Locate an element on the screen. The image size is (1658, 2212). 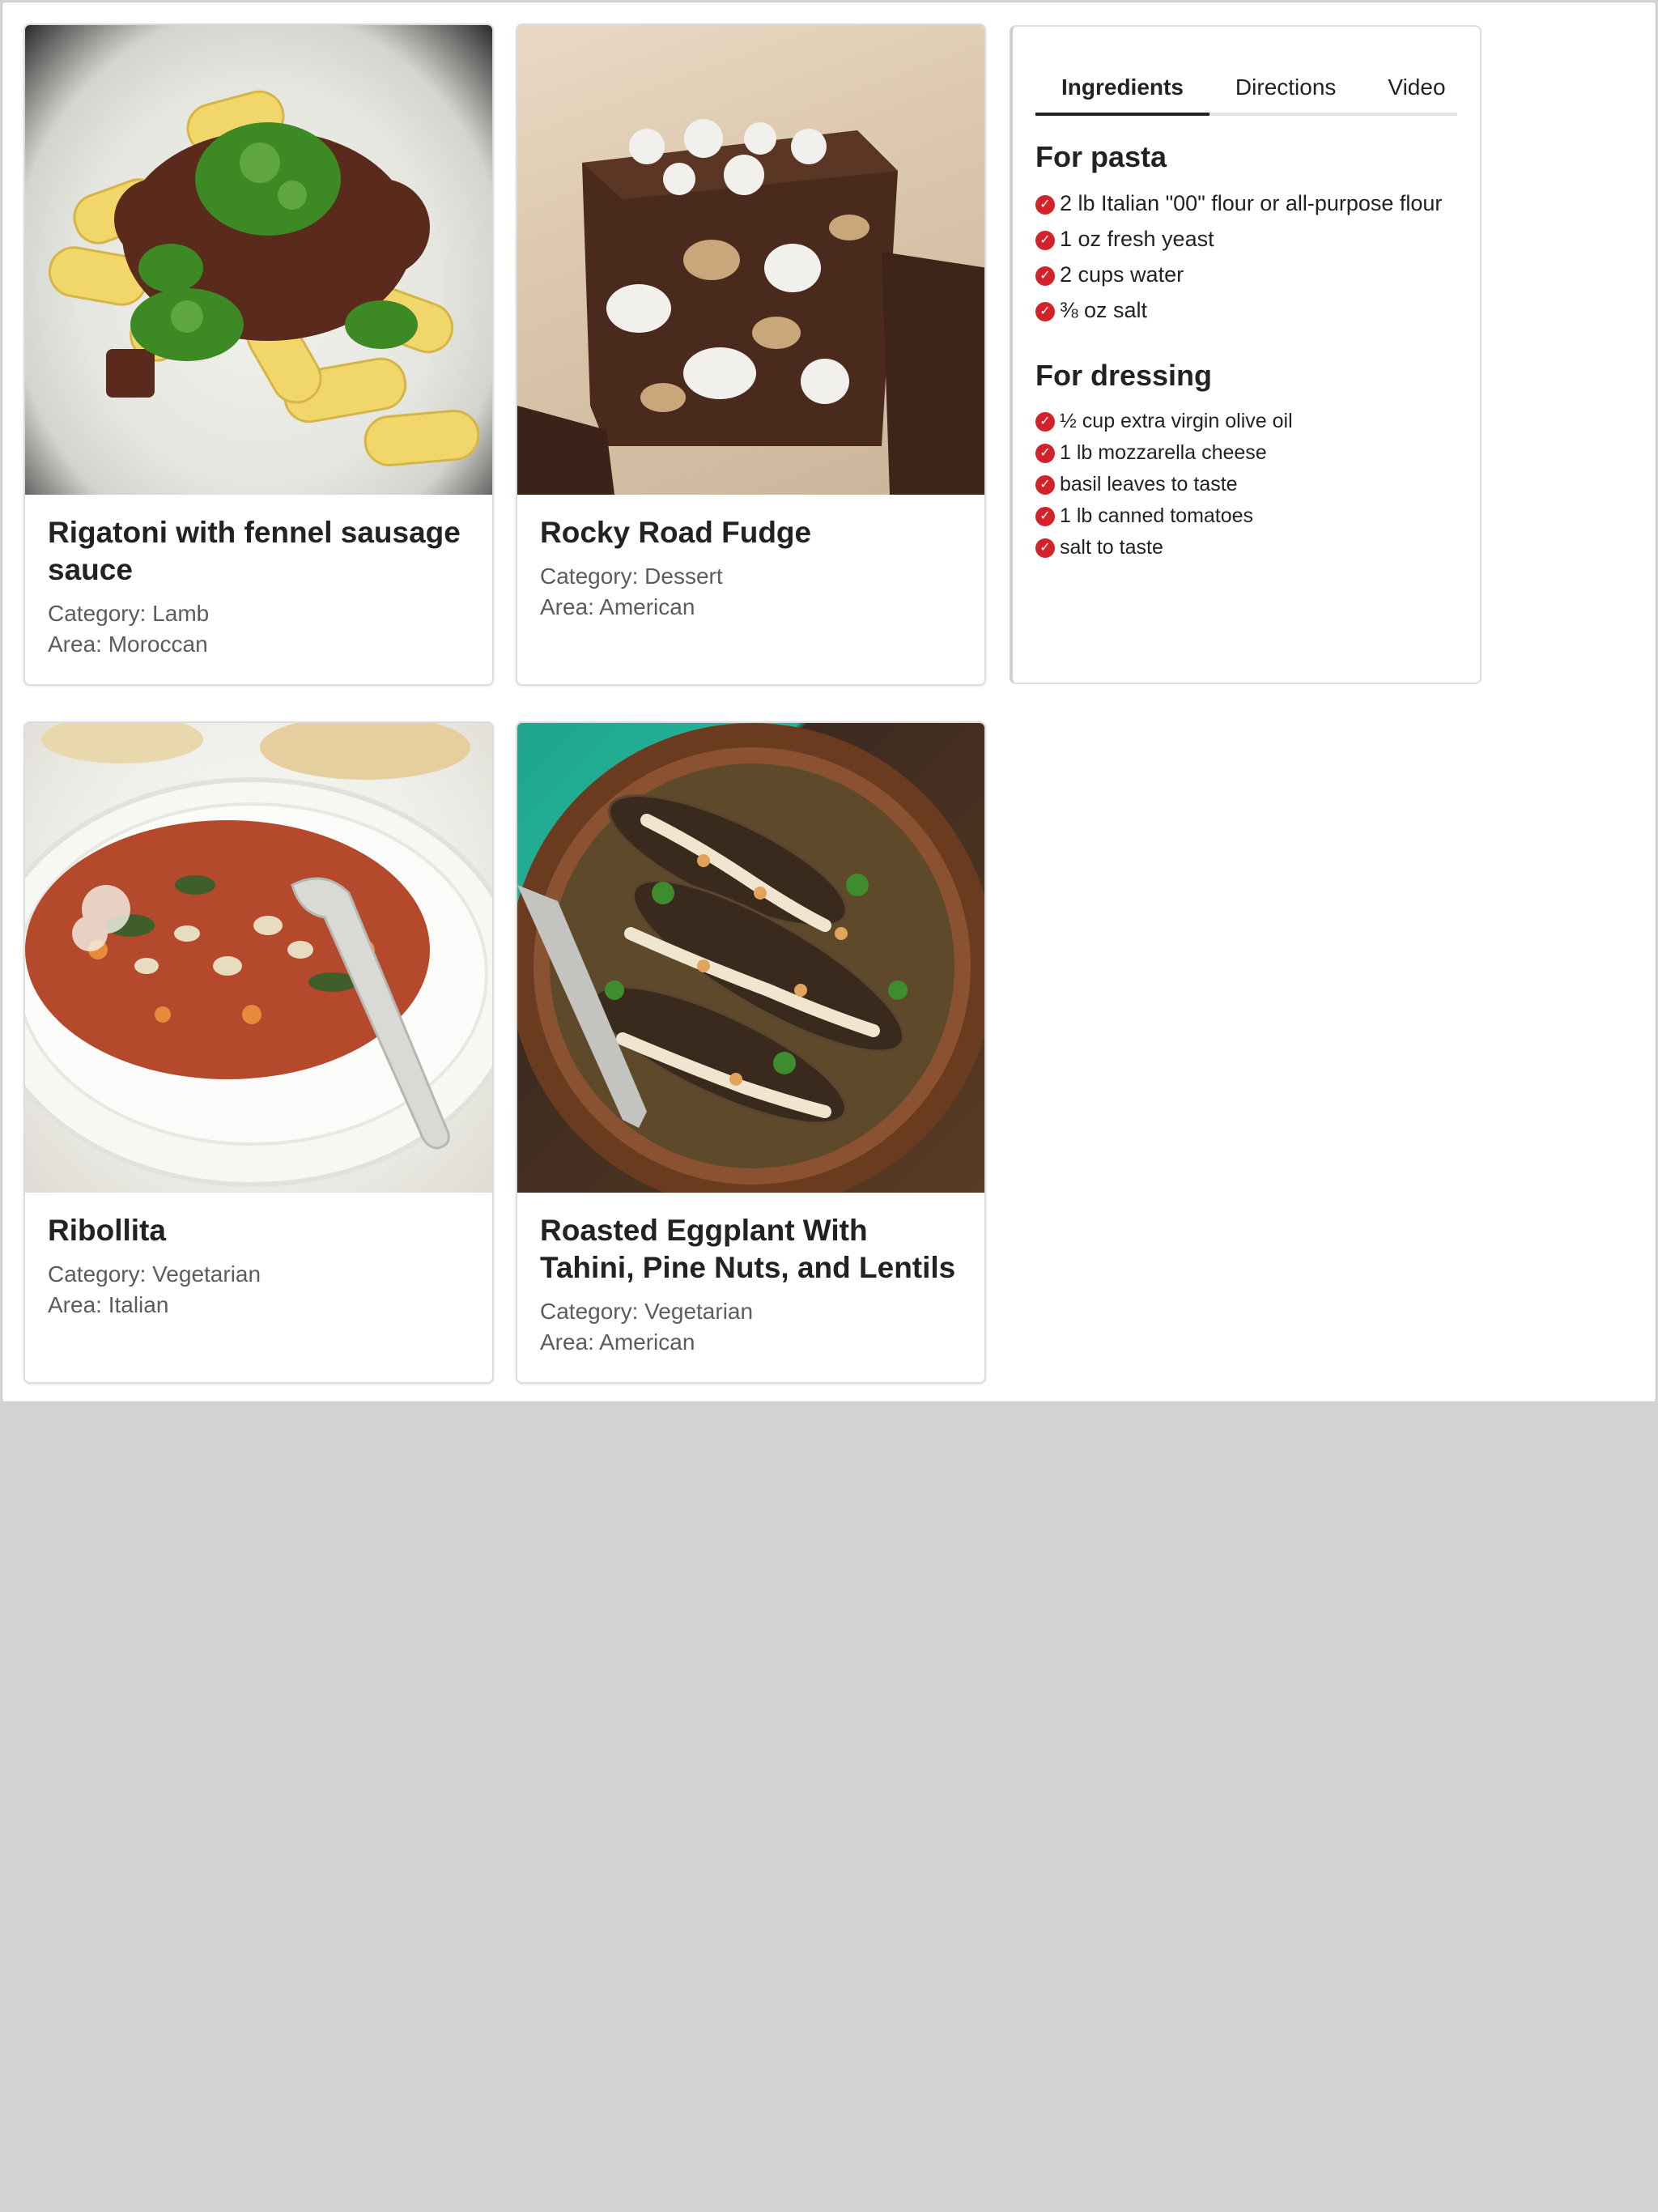
ingredient-item: ✓ salt to taste is located at coordinates (1246, 547).